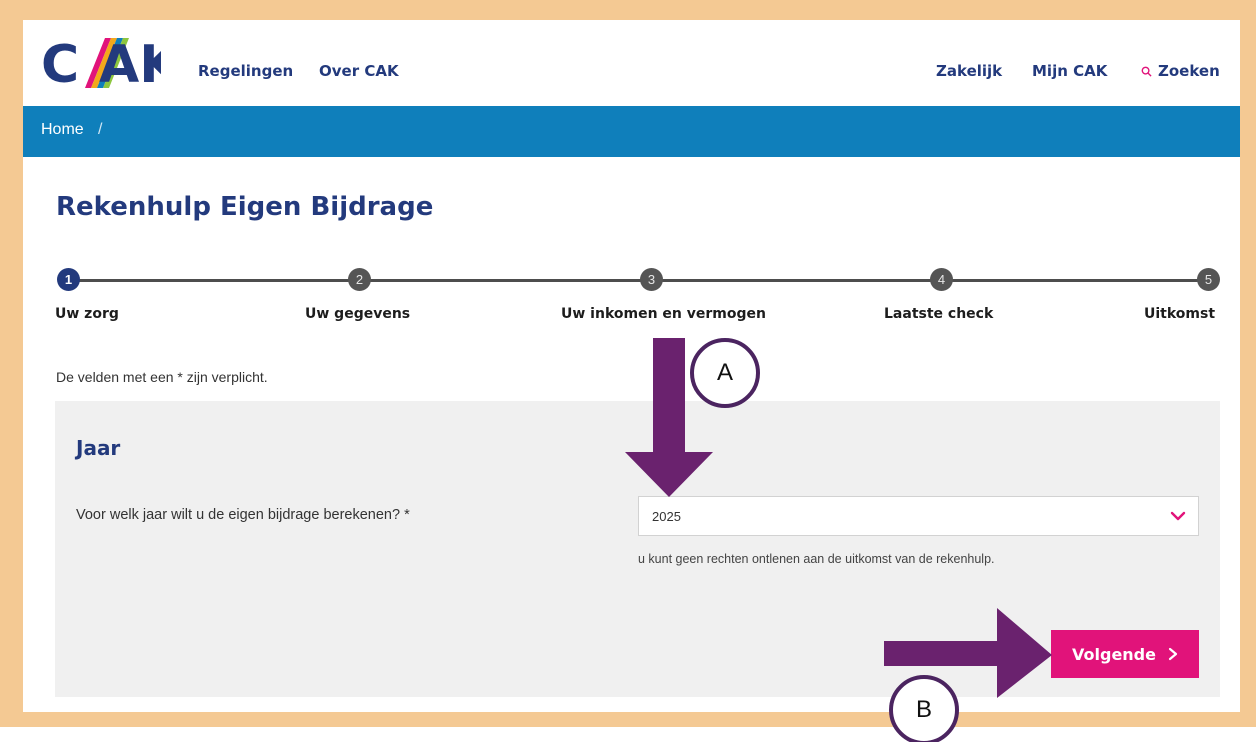  I want to click on year-select-value: 2025, so click(666, 516).